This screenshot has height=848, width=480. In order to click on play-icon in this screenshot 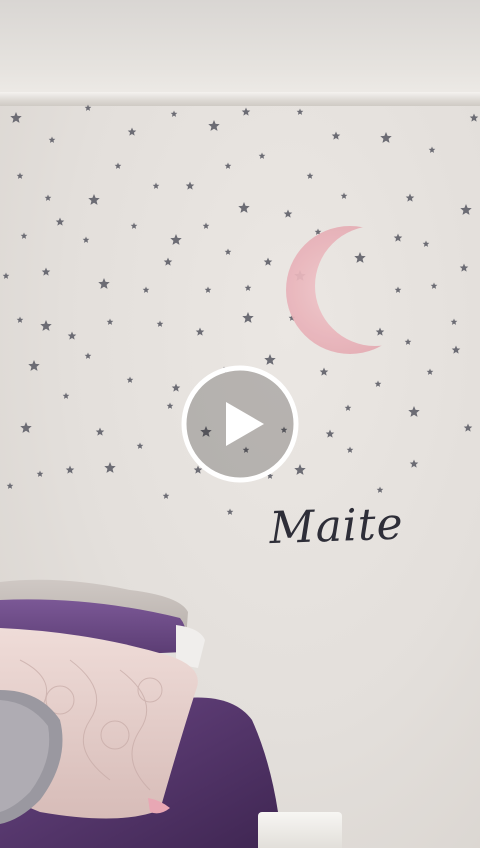, I will do `click(240, 424)`.